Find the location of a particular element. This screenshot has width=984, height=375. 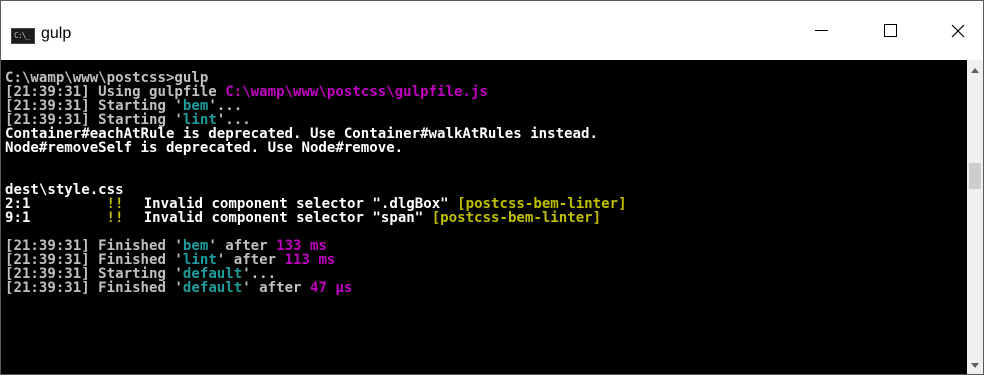

maximize-icon is located at coordinates (890, 30).